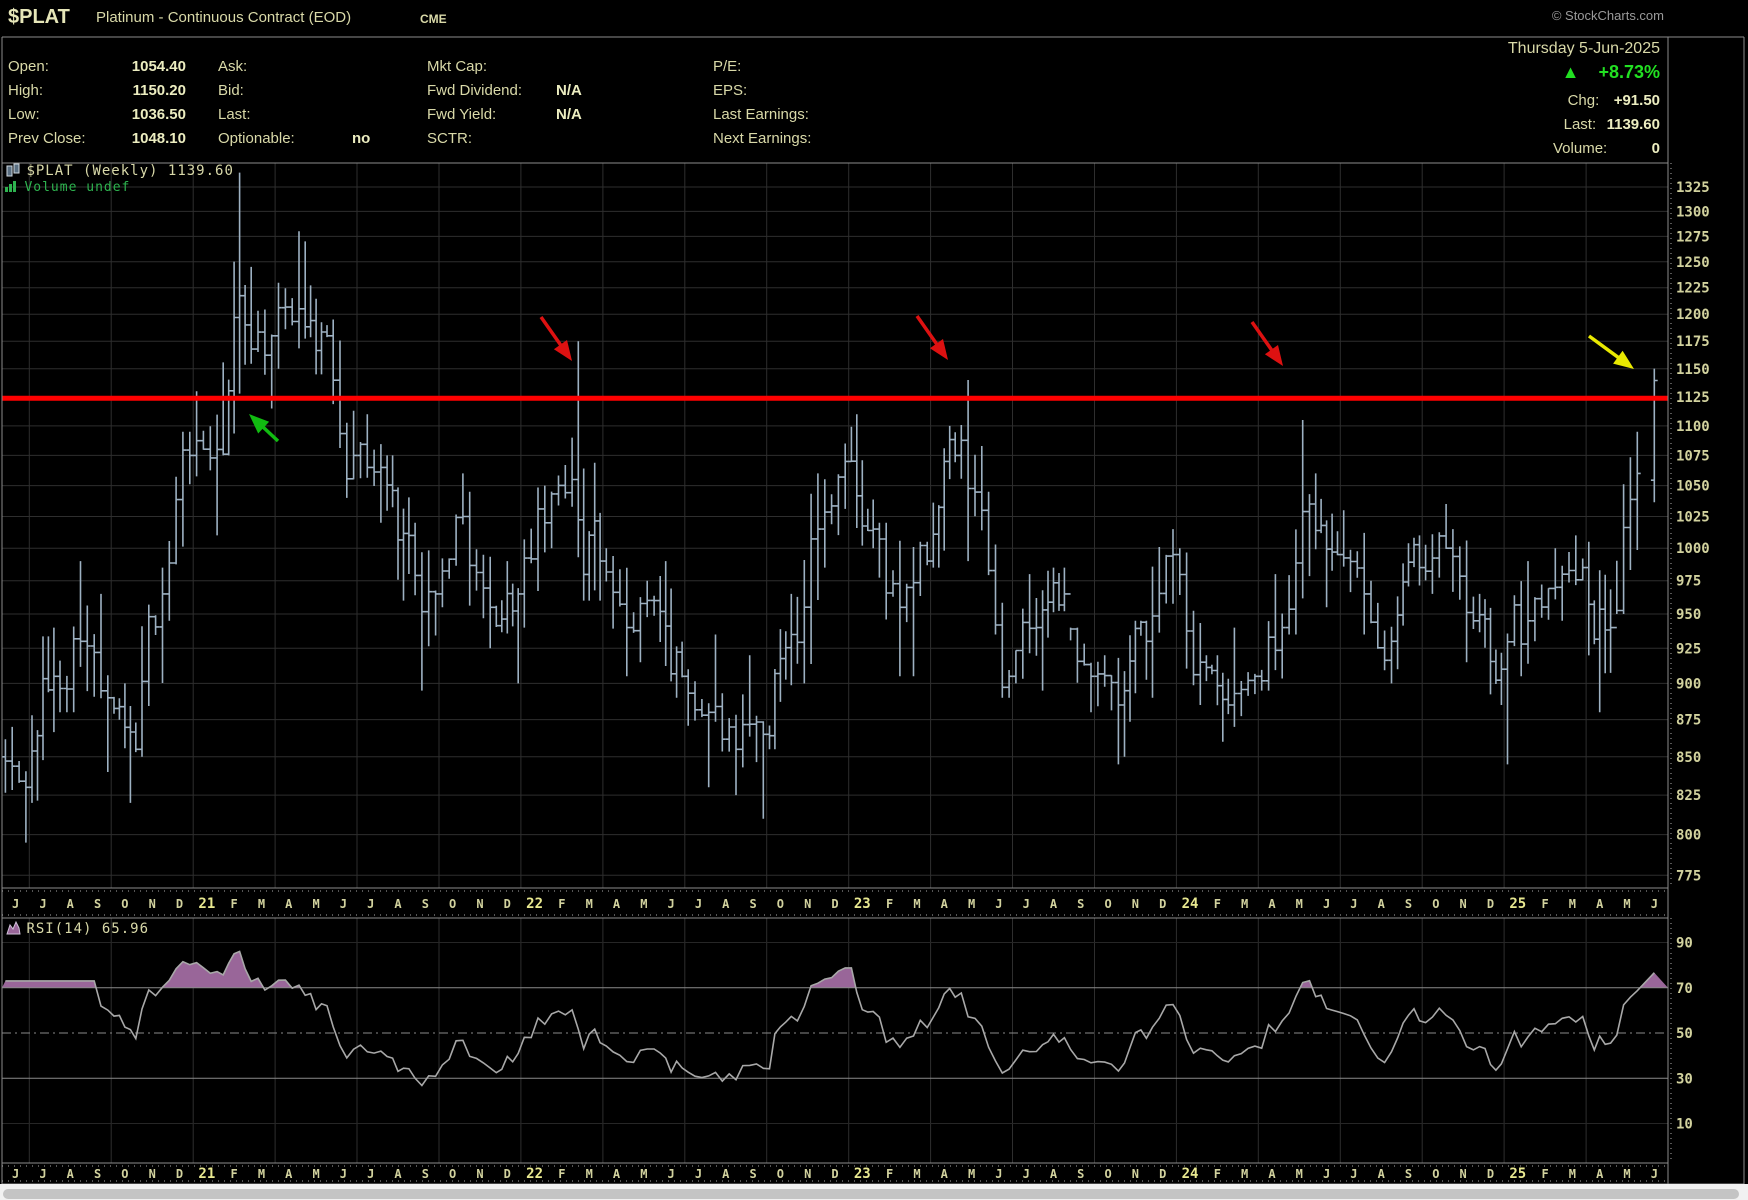  I want to click on rsi-axis-label: 90, so click(1684, 944).